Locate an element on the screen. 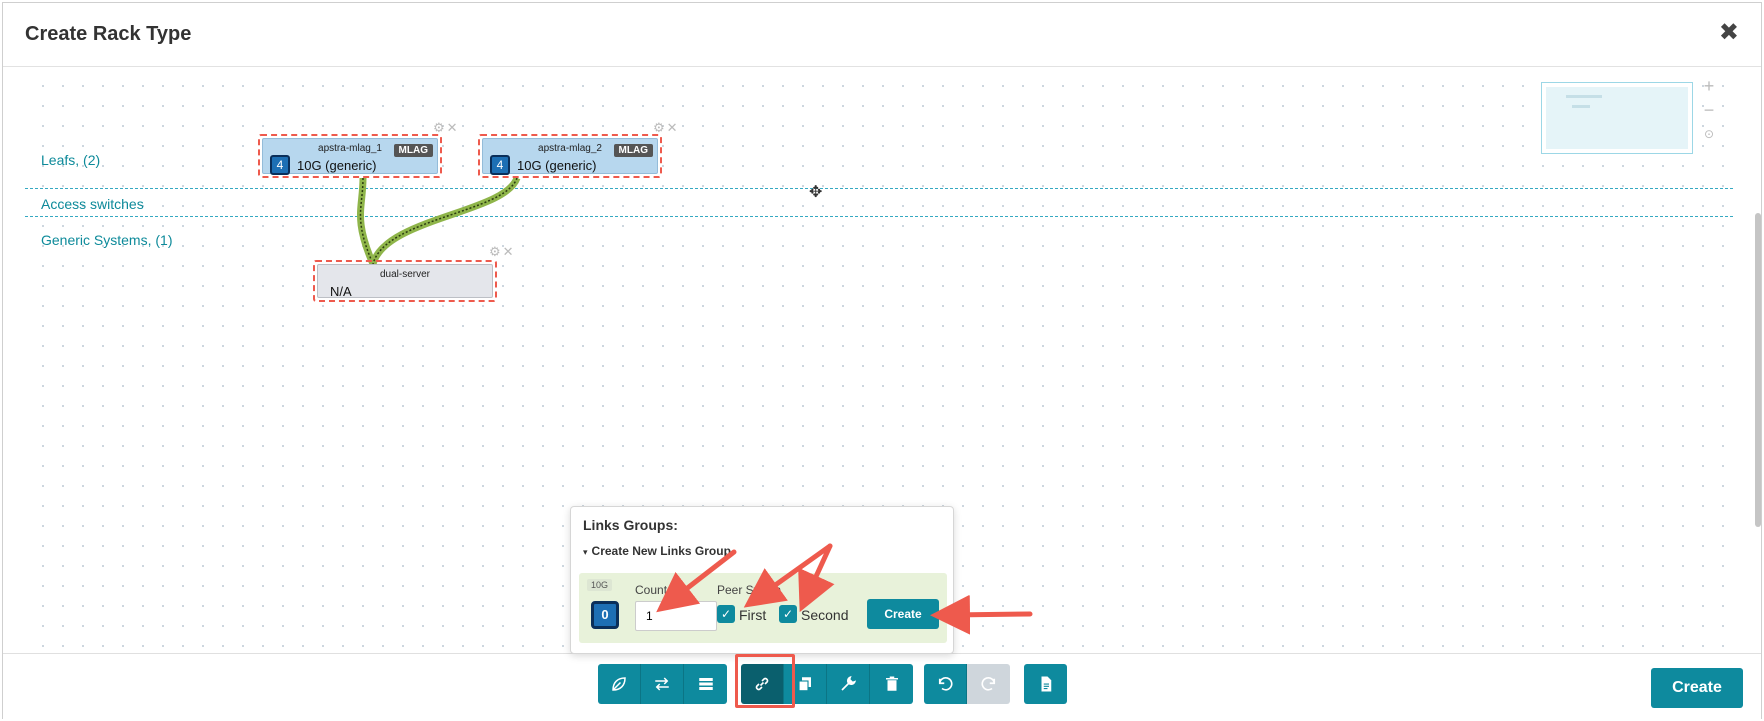 This screenshot has height=721, width=1764. toolbar-group-history is located at coordinates (967, 684).